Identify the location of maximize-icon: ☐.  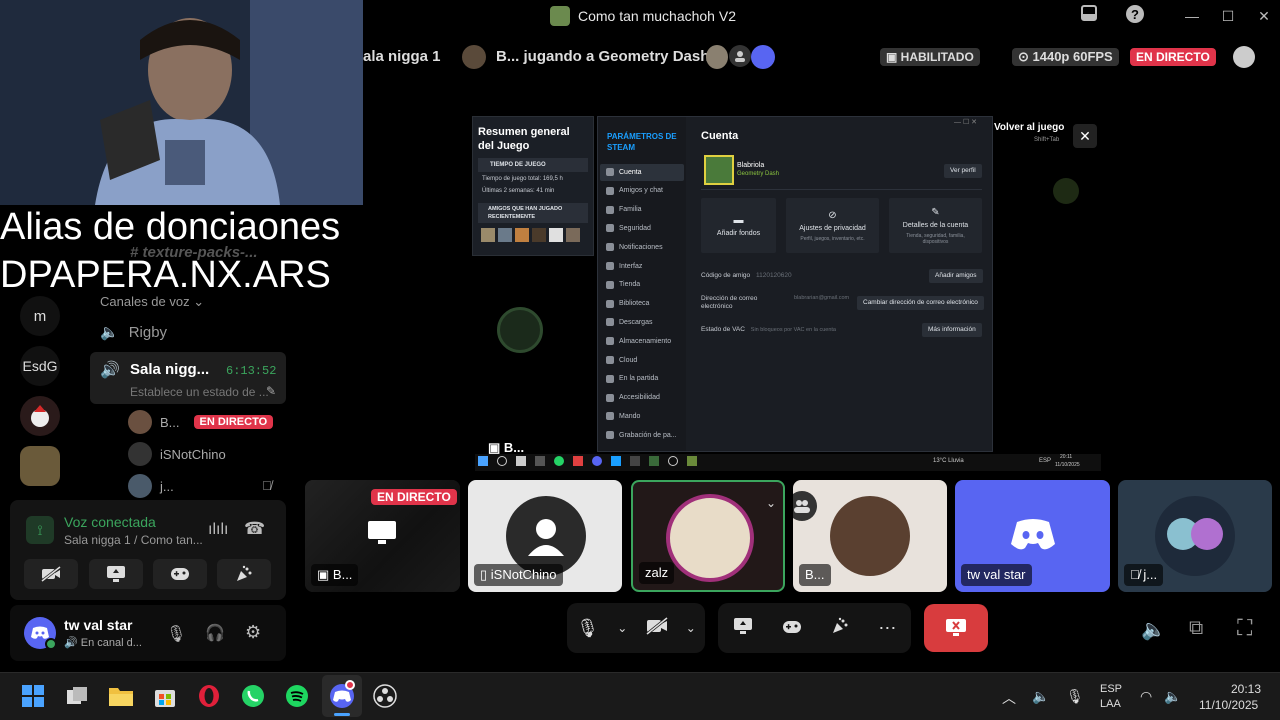
(1228, 16).